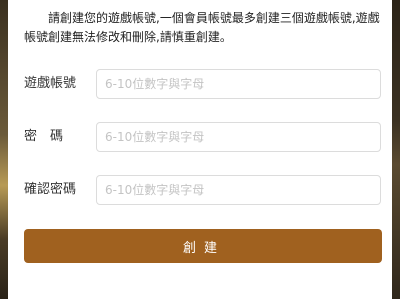 Image resolution: width=400 pixels, height=299 pixels. I want to click on game-account-input, so click(238, 84).